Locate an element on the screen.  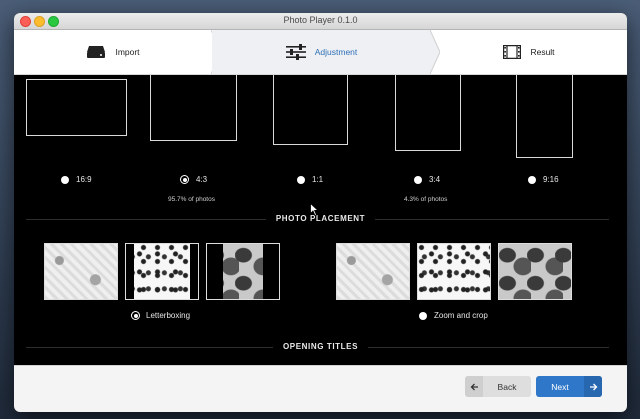
title-bar: Photo Player 0.1.0 is located at coordinates (320, 21).